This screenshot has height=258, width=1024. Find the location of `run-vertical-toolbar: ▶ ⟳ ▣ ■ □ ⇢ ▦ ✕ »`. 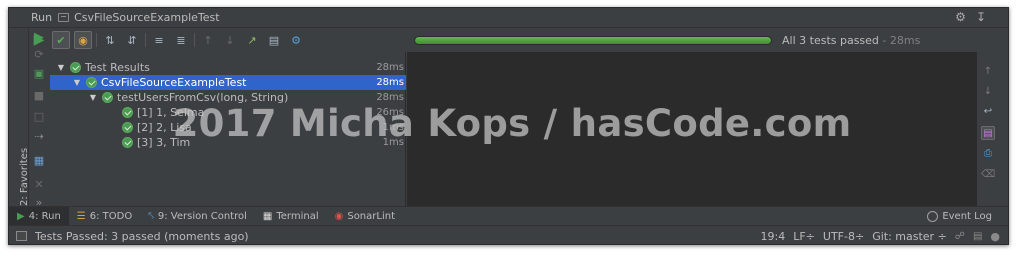

run-vertical-toolbar: ▶ ⟳ ▣ ■ □ ⇢ ▦ ✕ » is located at coordinates (39, 119).